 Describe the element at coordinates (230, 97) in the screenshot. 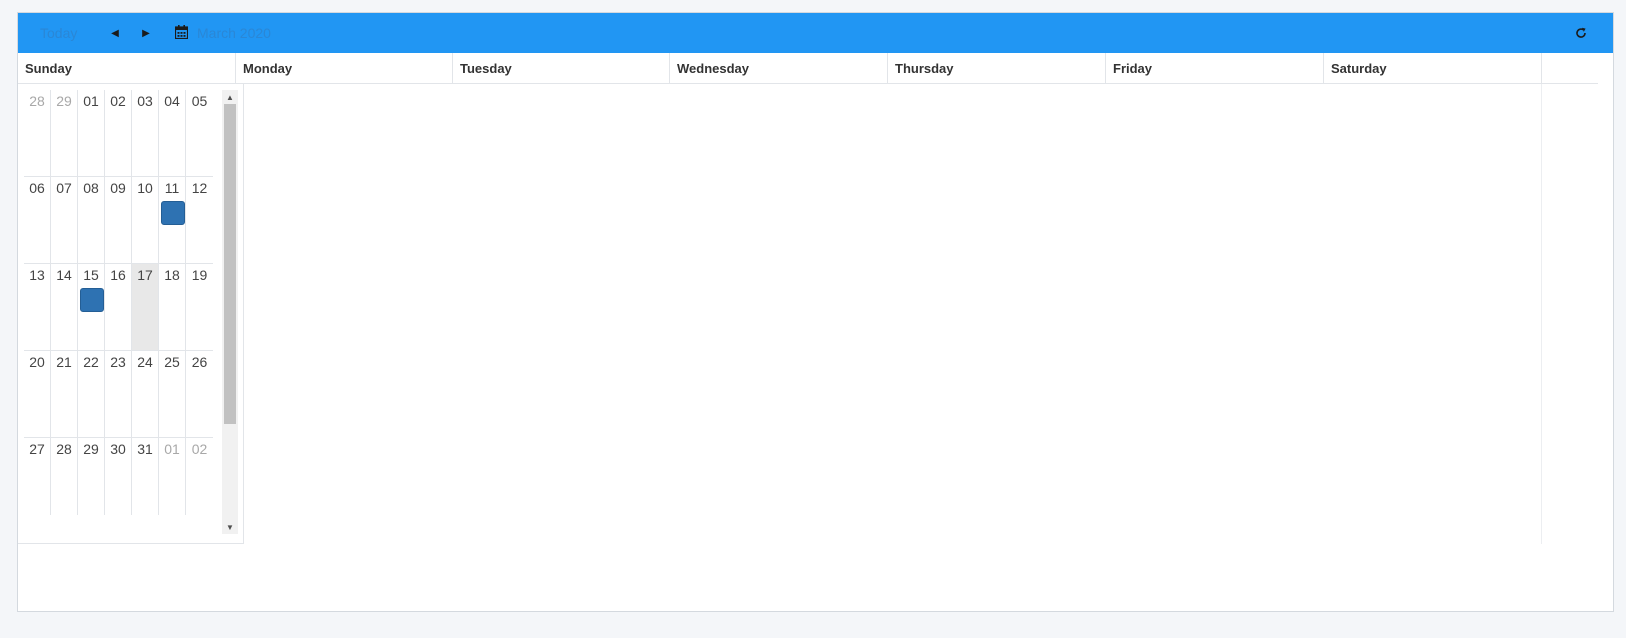

I see `scroll-up-icon: ▲` at that location.